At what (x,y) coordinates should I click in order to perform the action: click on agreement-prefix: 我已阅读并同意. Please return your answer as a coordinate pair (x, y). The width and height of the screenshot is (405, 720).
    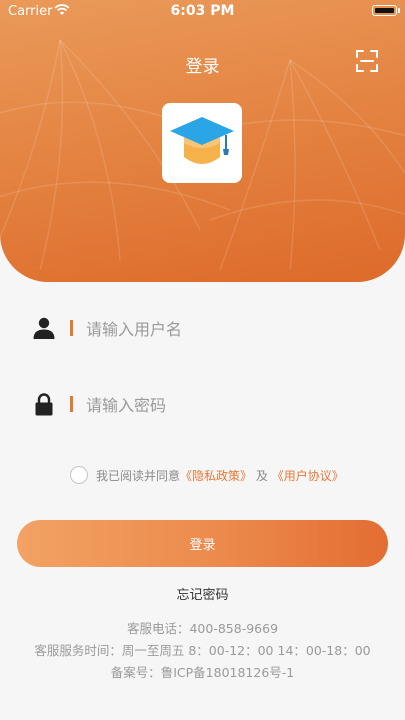
    Looking at the image, I should click on (138, 476).